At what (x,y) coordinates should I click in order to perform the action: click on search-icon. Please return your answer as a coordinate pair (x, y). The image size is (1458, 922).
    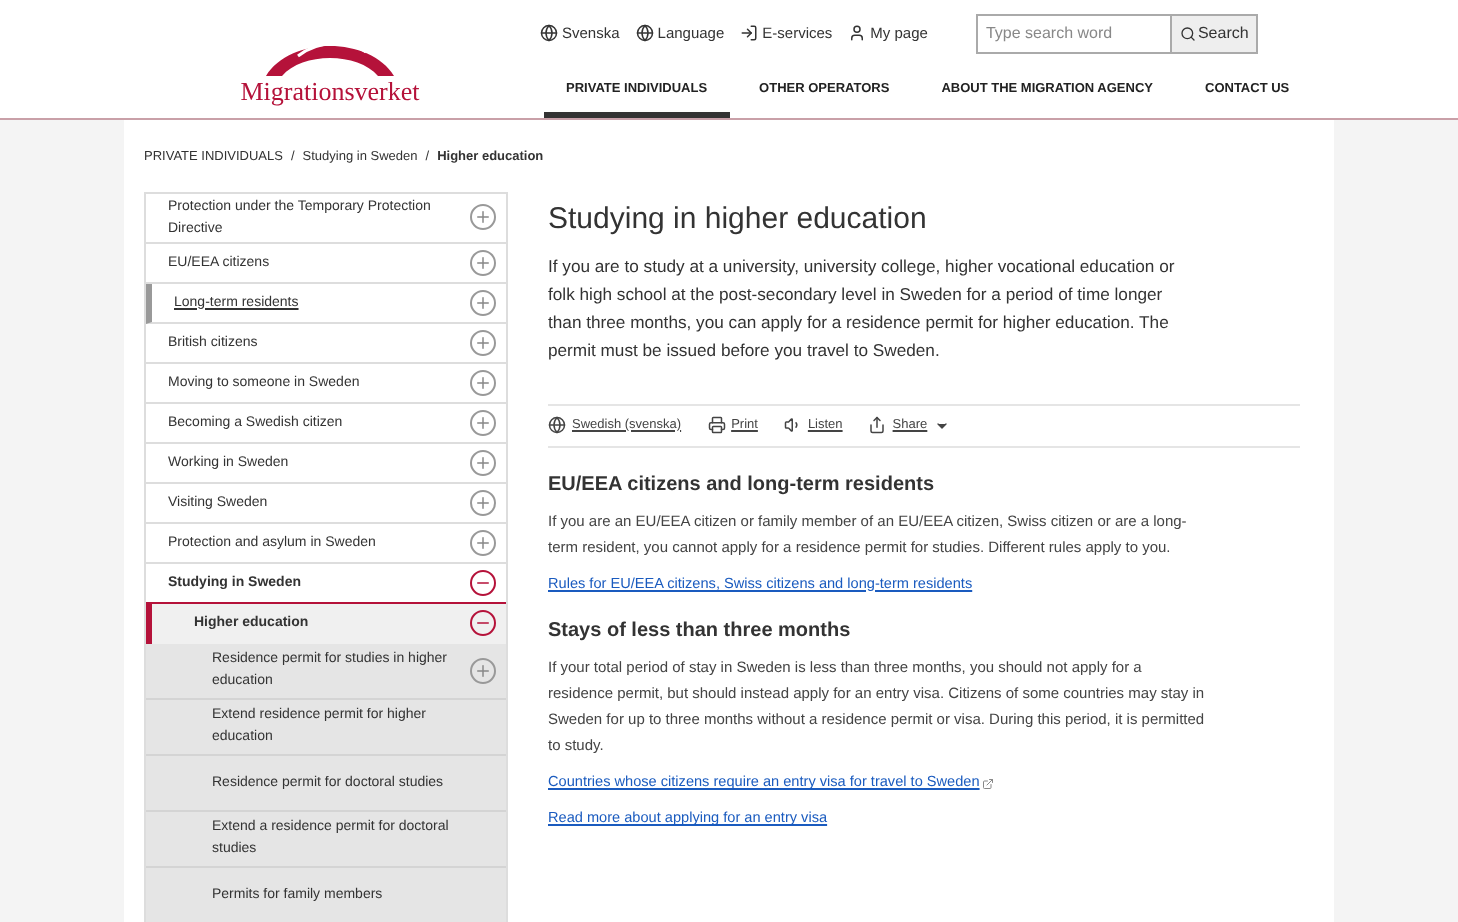
    Looking at the image, I should click on (1187, 33).